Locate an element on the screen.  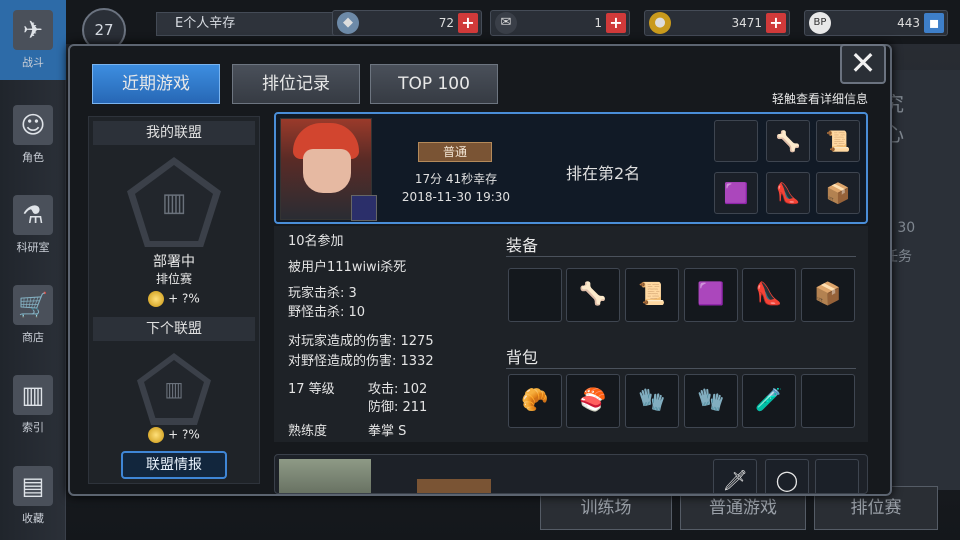
crystal-icon: ◆ is located at coordinates (348, 23).